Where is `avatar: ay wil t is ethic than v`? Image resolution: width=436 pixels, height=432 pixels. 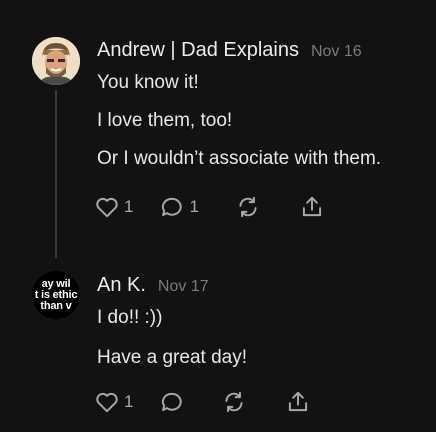 avatar: ay wil t is ethic than v is located at coordinates (56, 295).